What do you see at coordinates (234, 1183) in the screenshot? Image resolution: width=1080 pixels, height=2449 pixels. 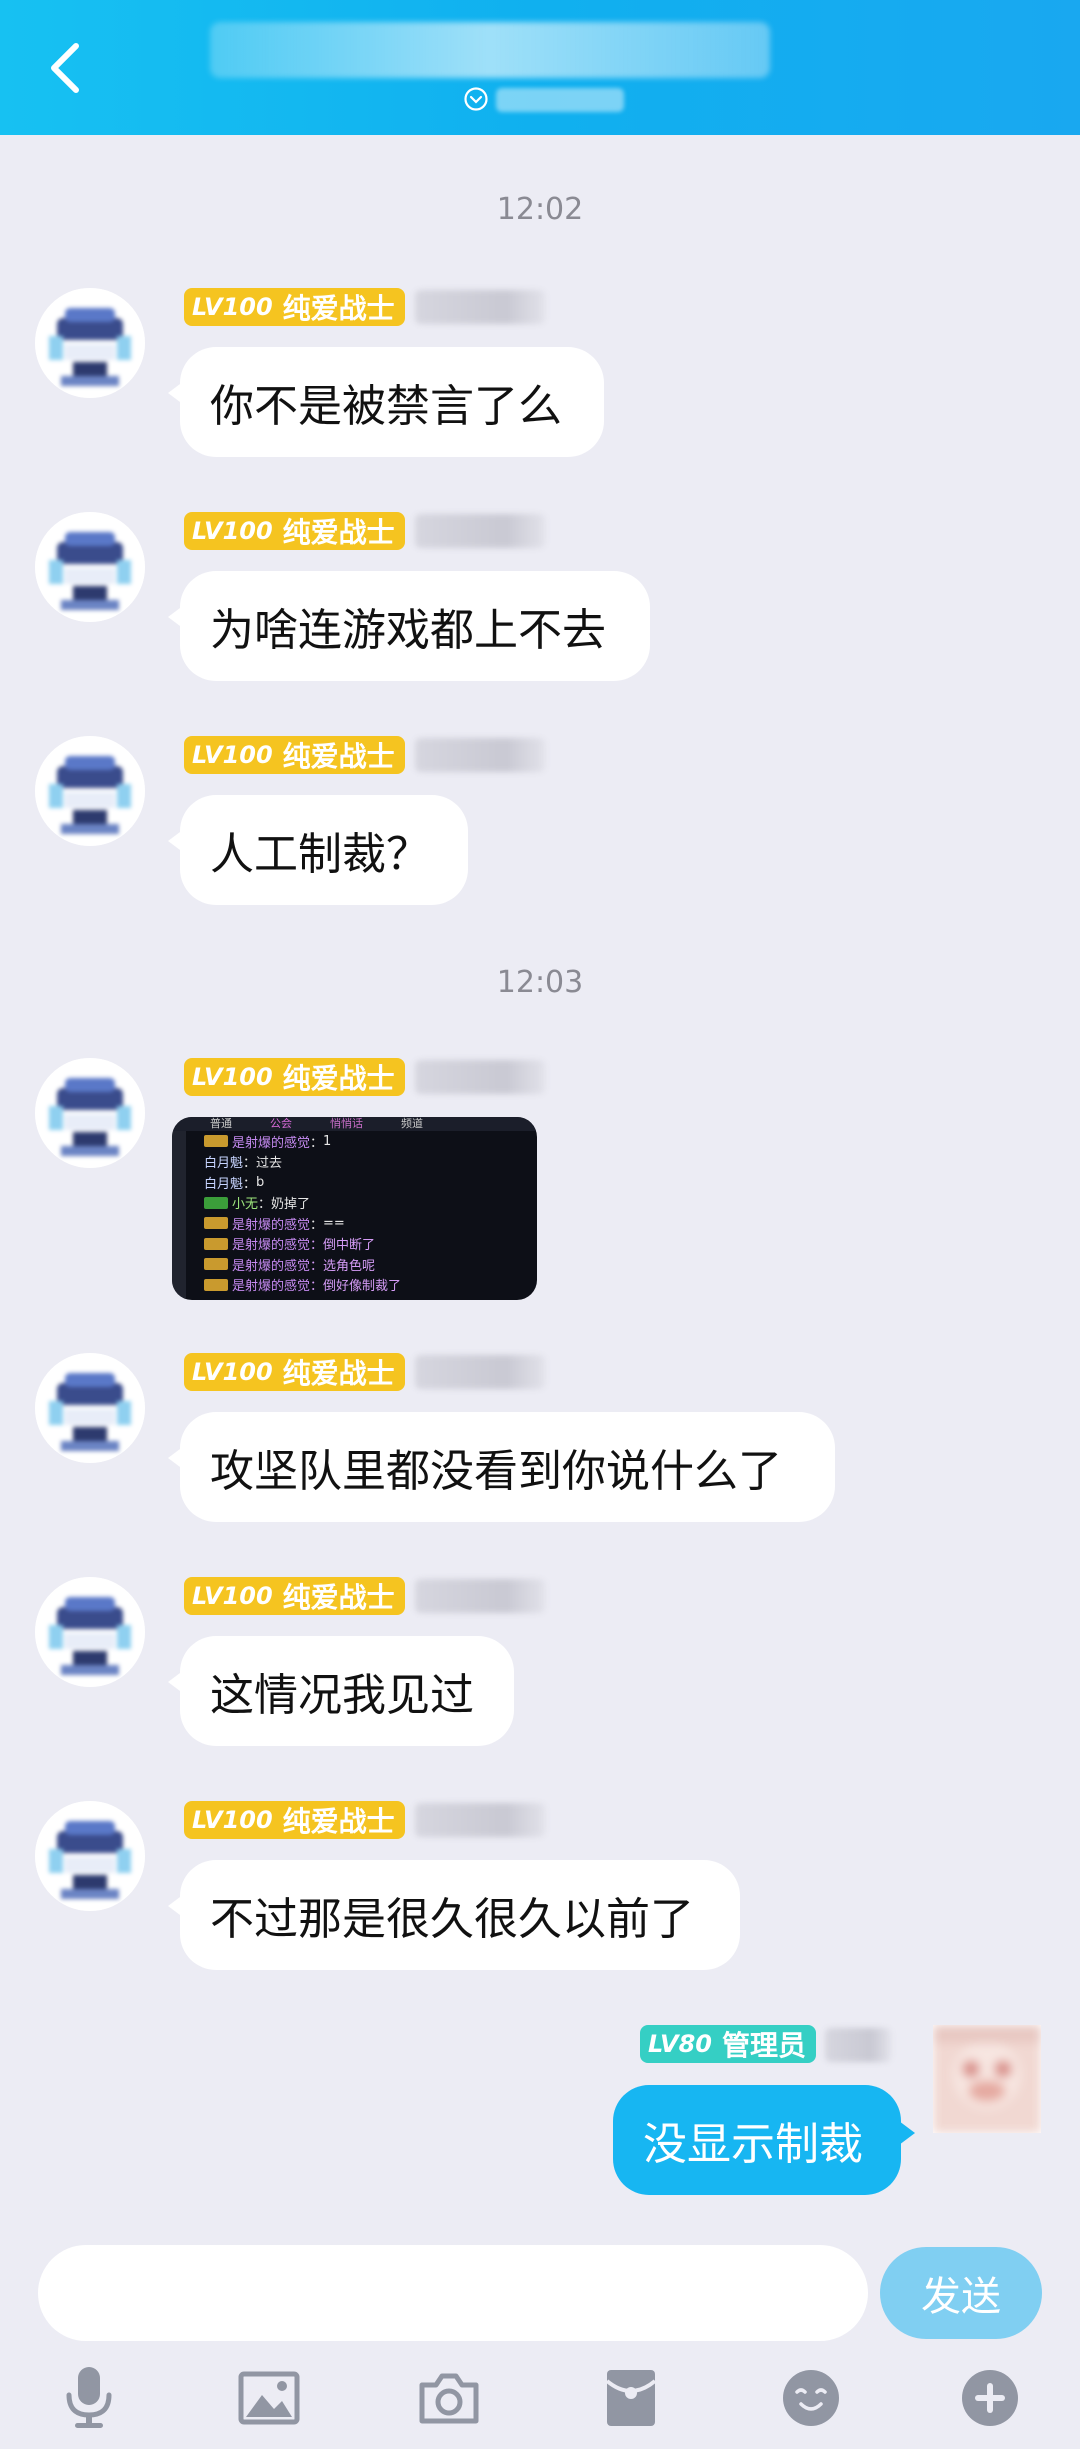 I see `game-chat-line: 白月魁 ： b` at bounding box center [234, 1183].